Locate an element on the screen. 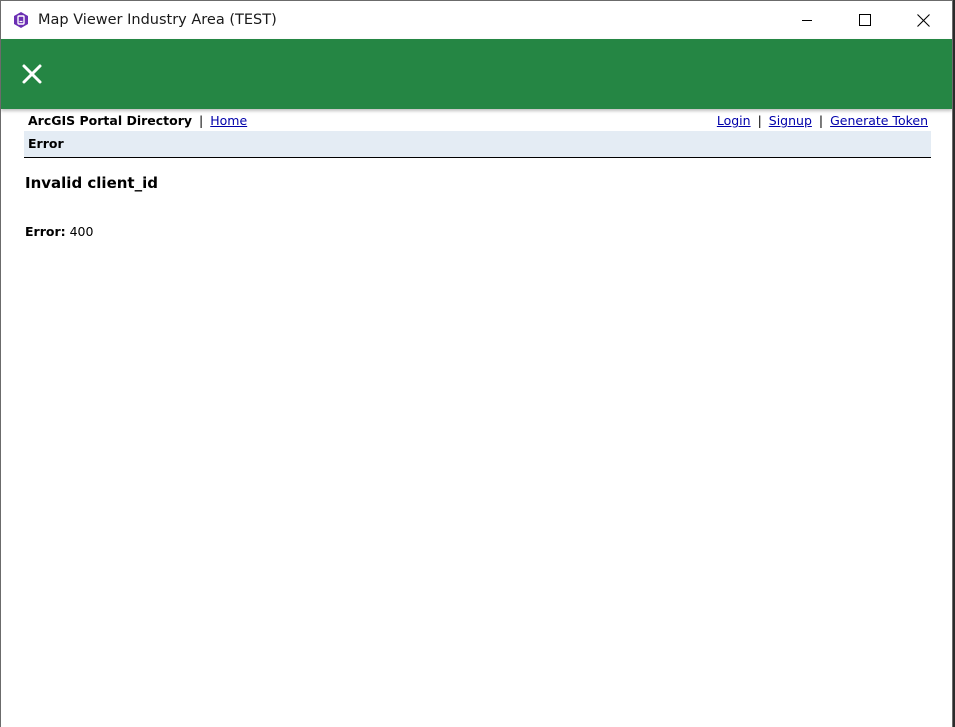 This screenshot has height=727, width=955. minimize-button is located at coordinates (807, 20).